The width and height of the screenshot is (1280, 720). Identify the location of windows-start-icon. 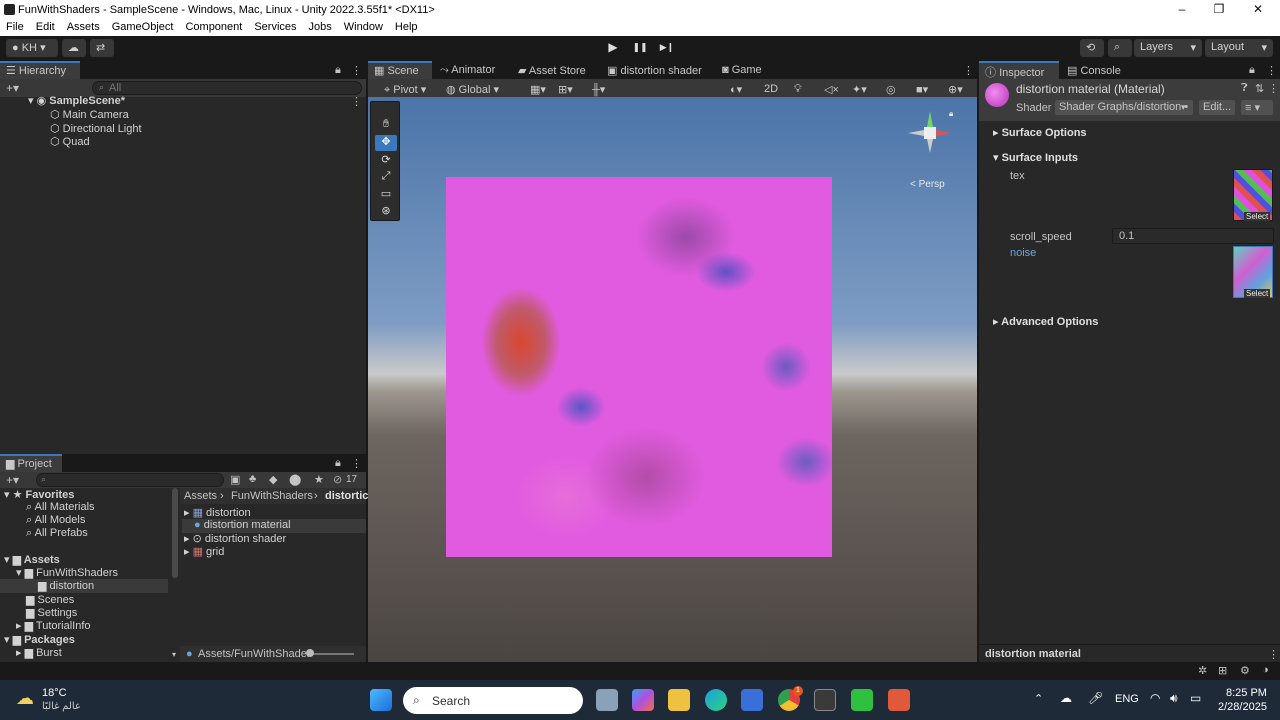
(381, 700).